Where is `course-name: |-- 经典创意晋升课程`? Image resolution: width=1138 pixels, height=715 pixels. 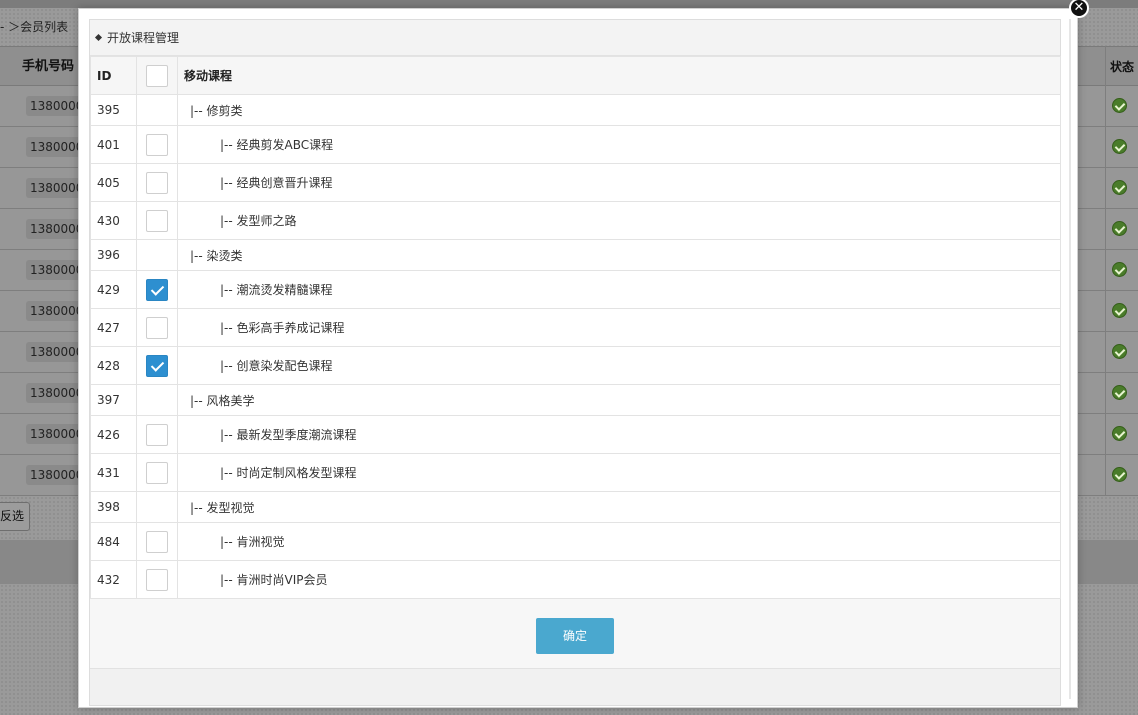 course-name: |-- 经典创意晋升课程 is located at coordinates (619, 182).